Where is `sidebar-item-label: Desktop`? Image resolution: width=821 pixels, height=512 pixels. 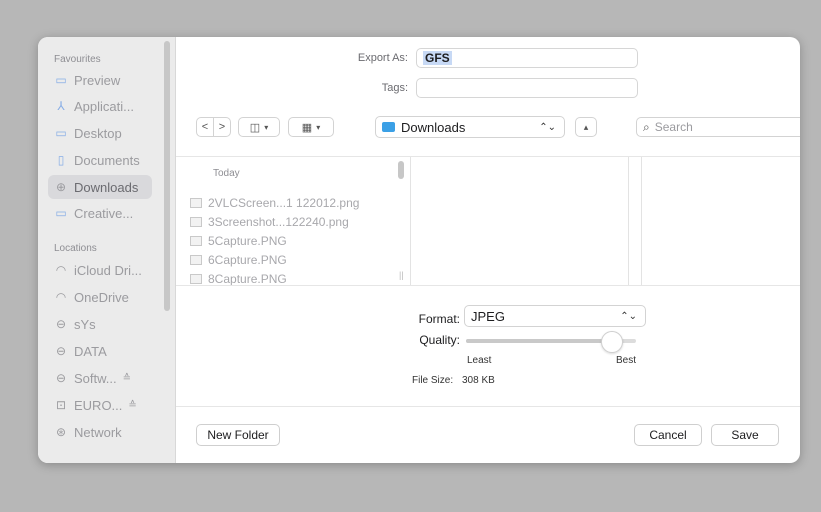 sidebar-item-label: Desktop is located at coordinates (98, 133).